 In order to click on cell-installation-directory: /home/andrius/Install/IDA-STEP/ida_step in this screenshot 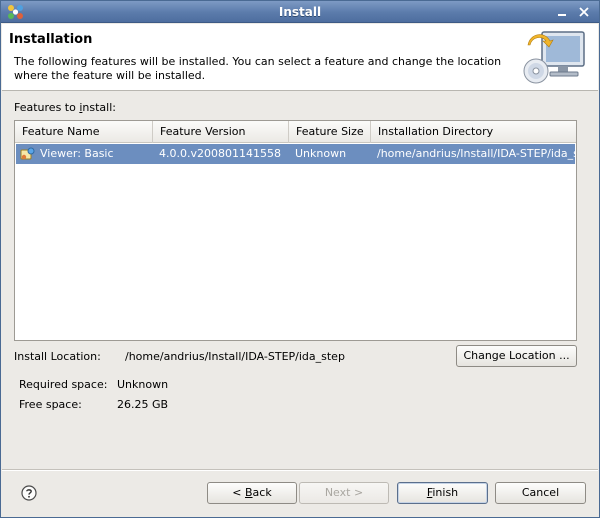, I will do `click(476, 153)`.